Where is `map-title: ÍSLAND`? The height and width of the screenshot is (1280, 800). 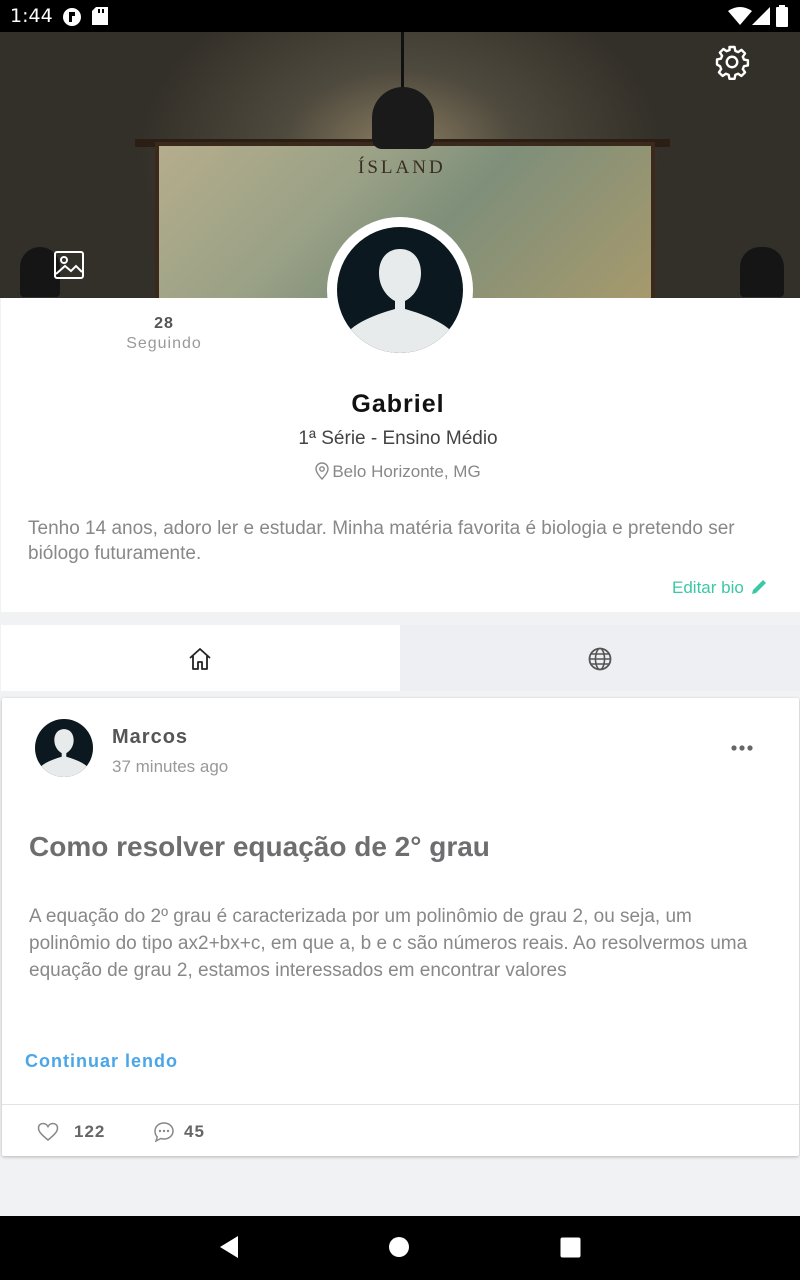 map-title: ÍSLAND is located at coordinates (402, 167).